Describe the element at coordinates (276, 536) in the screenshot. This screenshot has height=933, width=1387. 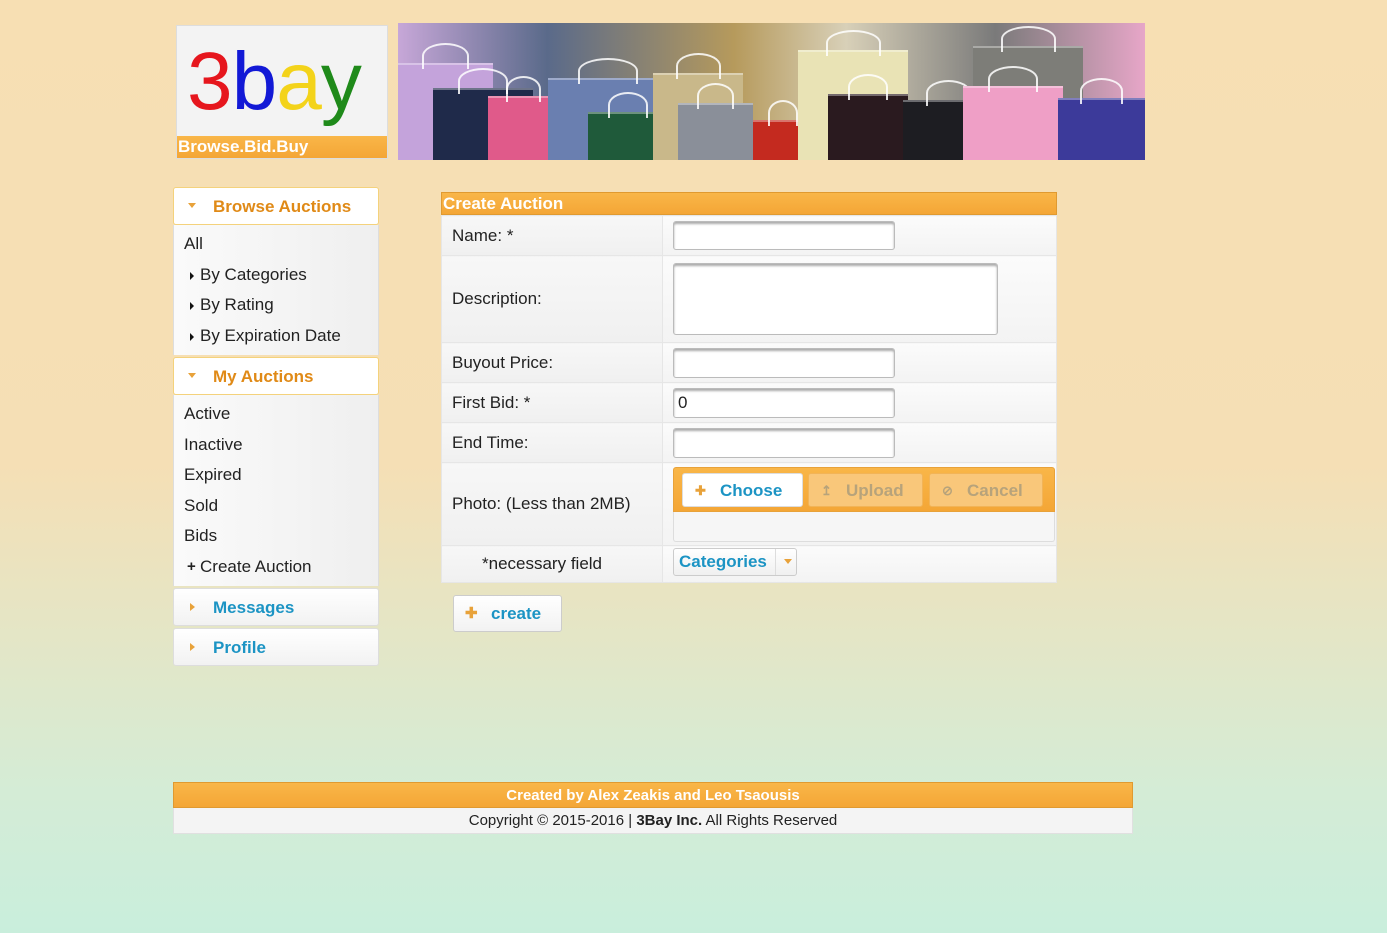
I see `menu-item-bids: Bids` at that location.